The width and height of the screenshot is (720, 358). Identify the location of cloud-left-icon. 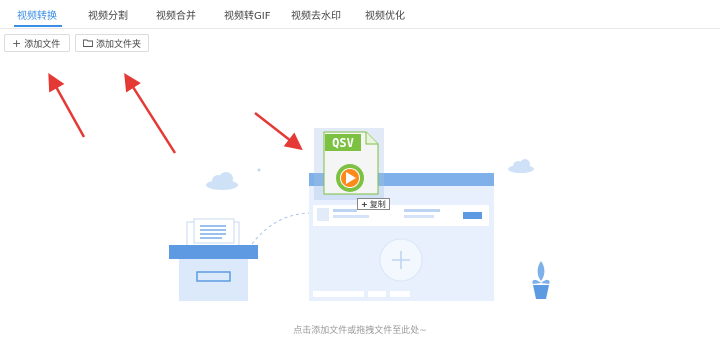
(222, 181).